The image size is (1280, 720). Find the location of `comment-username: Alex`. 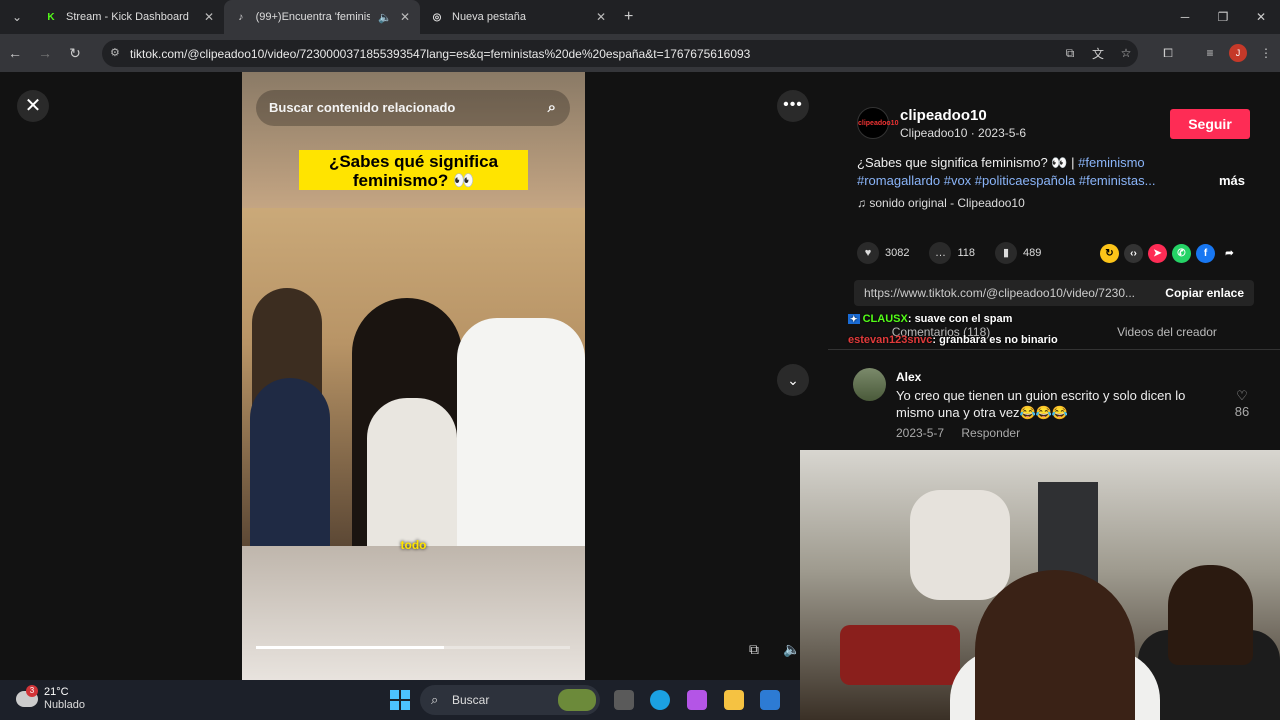

comment-username: Alex is located at coordinates (908, 377).